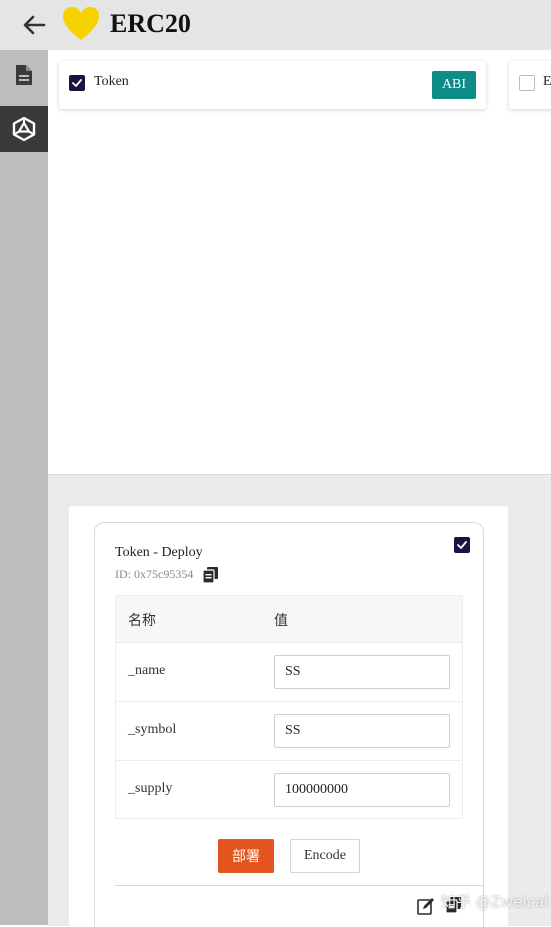 The width and height of the screenshot is (551, 927). Describe the element at coordinates (24, 487) in the screenshot. I see `sidebar` at that location.